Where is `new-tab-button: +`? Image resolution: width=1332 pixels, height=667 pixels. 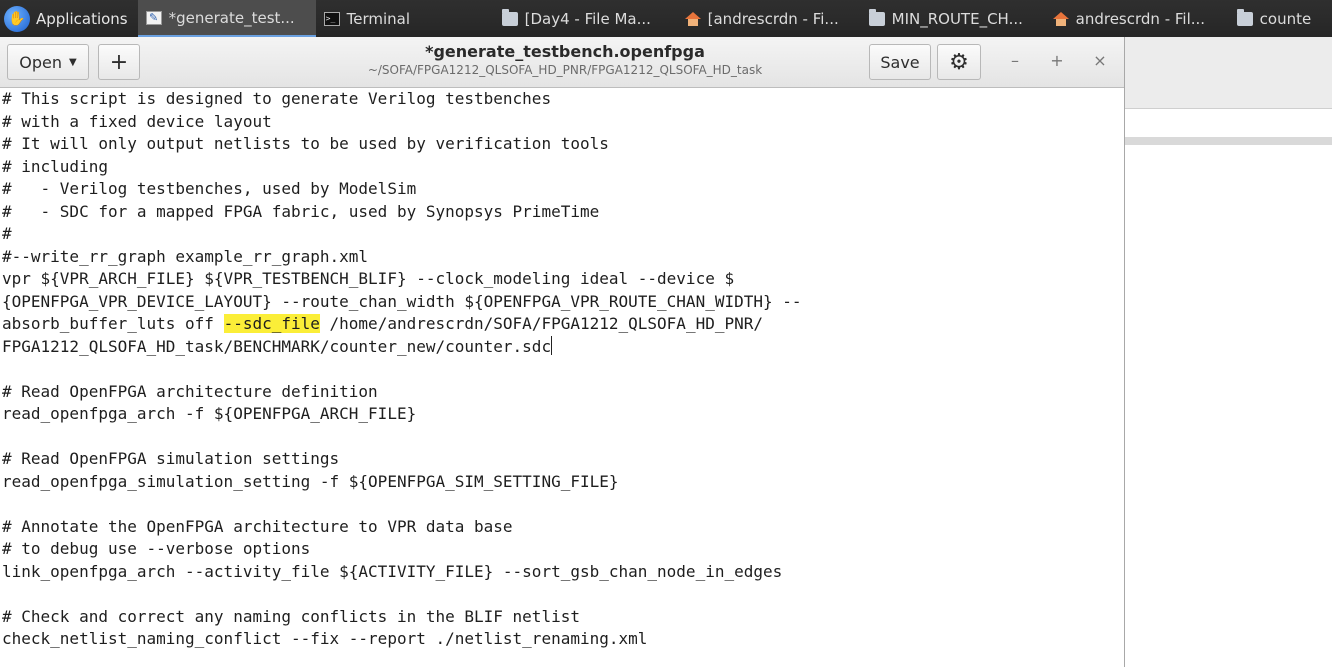
new-tab-button: + is located at coordinates (119, 62).